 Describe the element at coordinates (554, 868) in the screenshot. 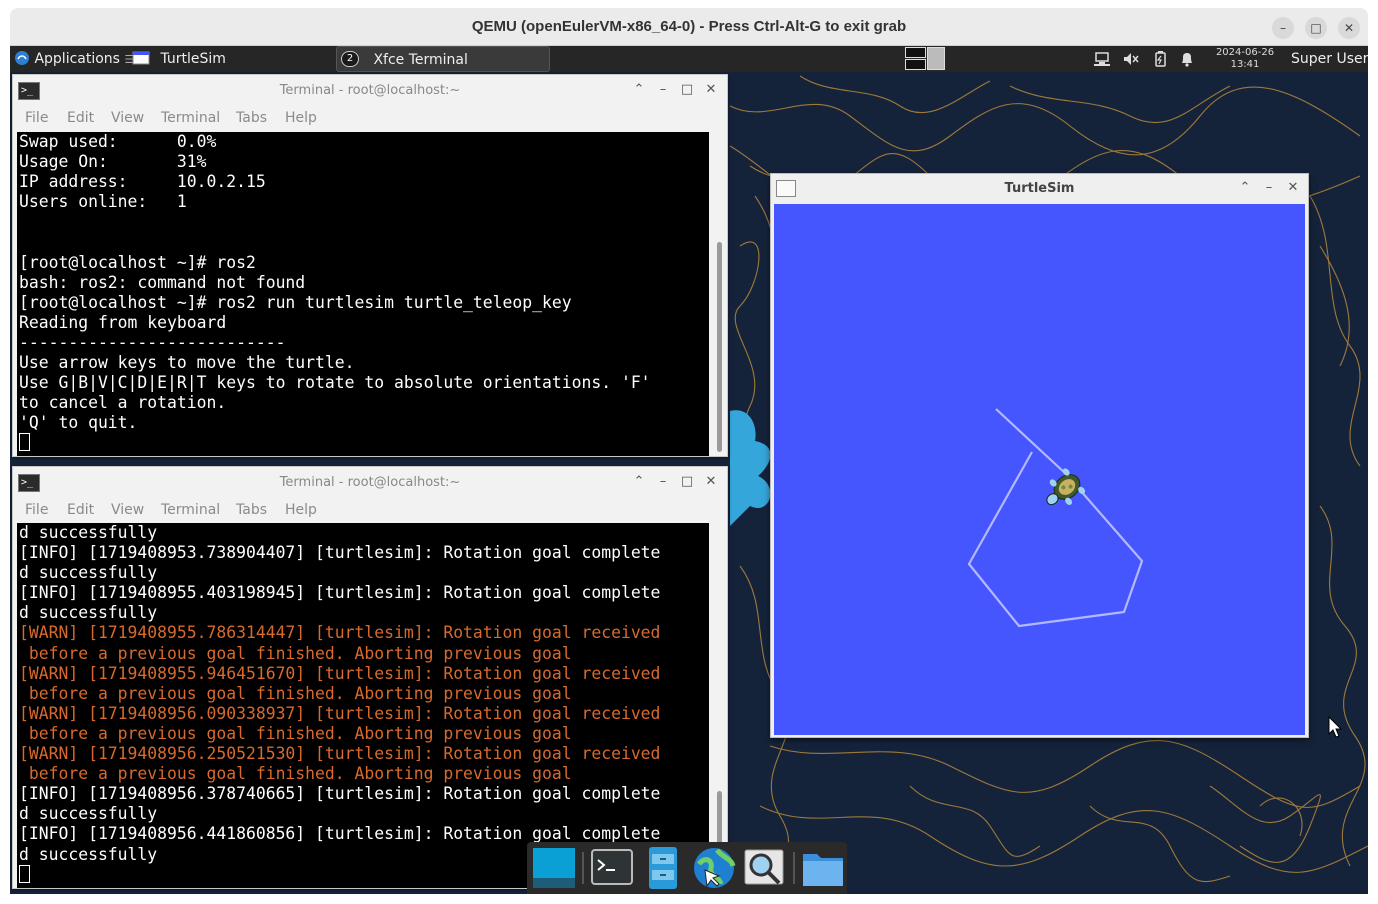

I see `show-desktop-icon` at that location.